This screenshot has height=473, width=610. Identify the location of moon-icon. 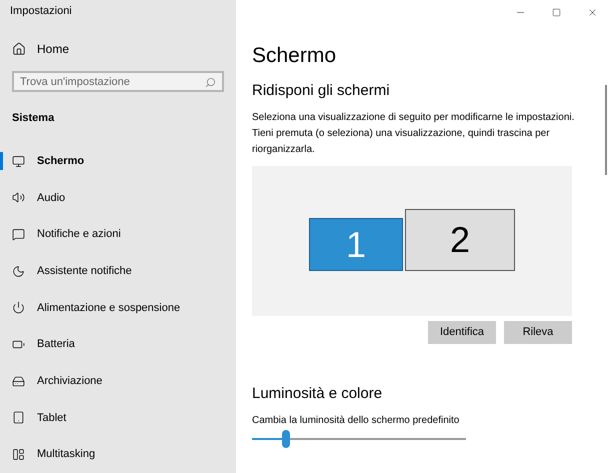
(18, 271).